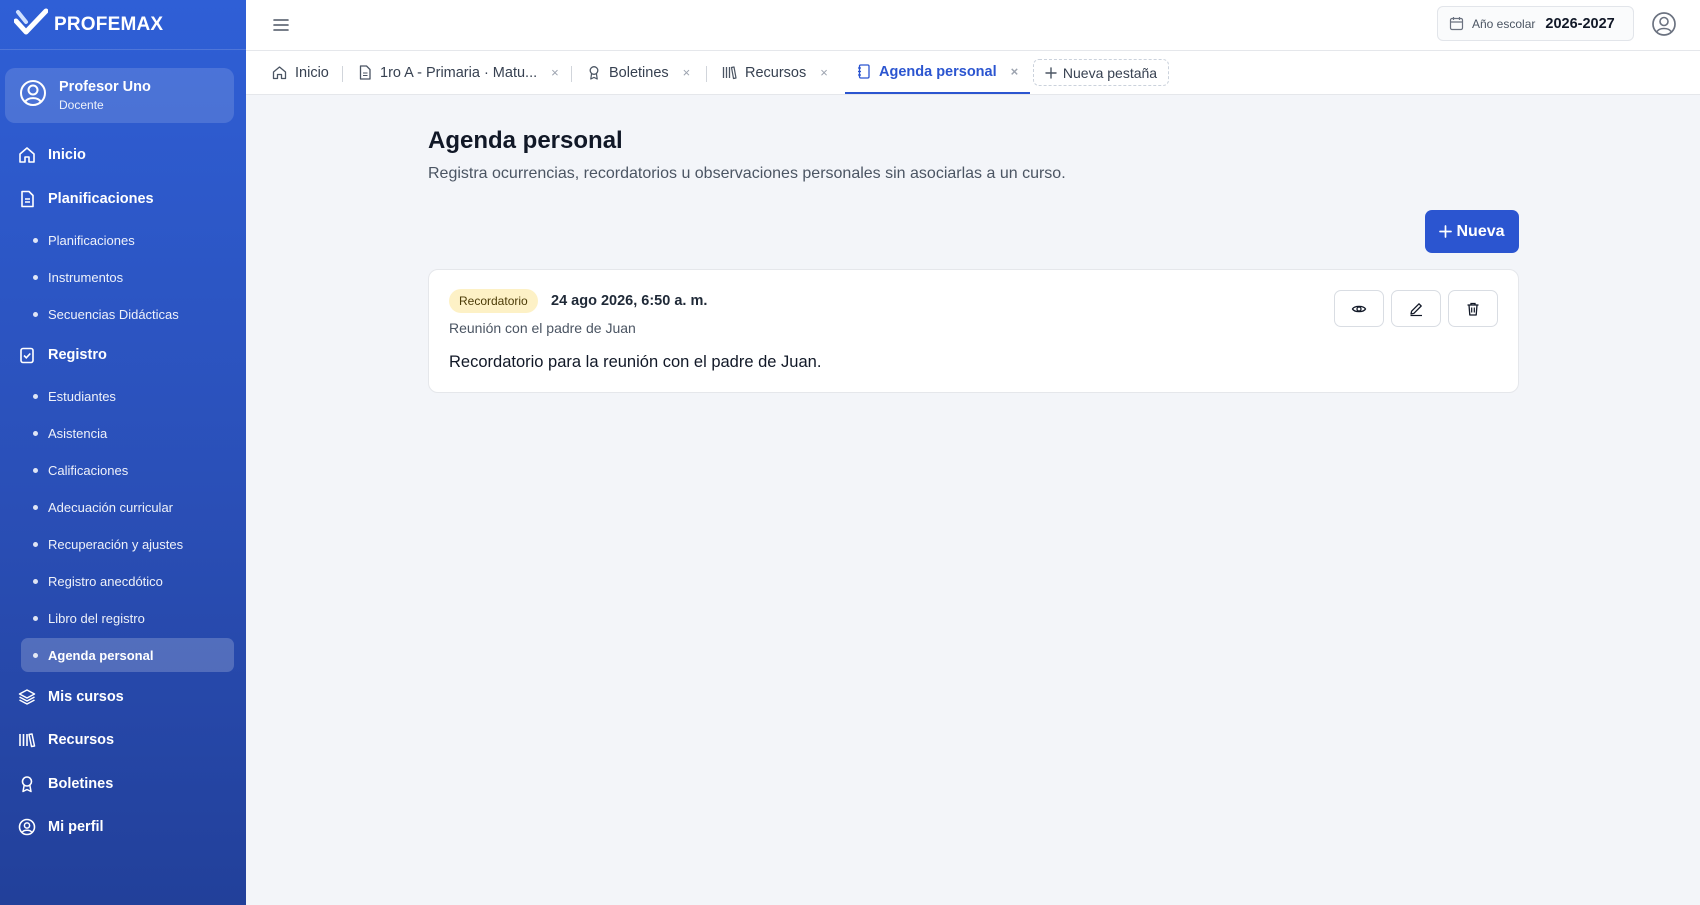  Describe the element at coordinates (111, 507) in the screenshot. I see `sidebar-subitem-label: Adecuación curricular` at that location.